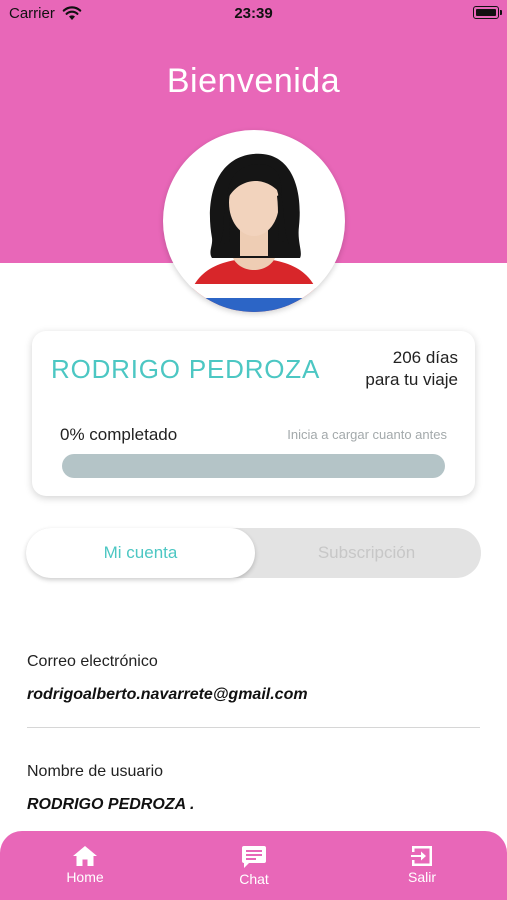 This screenshot has width=507, height=900. What do you see at coordinates (253, 81) in the screenshot?
I see `page-title: Bienvenida` at bounding box center [253, 81].